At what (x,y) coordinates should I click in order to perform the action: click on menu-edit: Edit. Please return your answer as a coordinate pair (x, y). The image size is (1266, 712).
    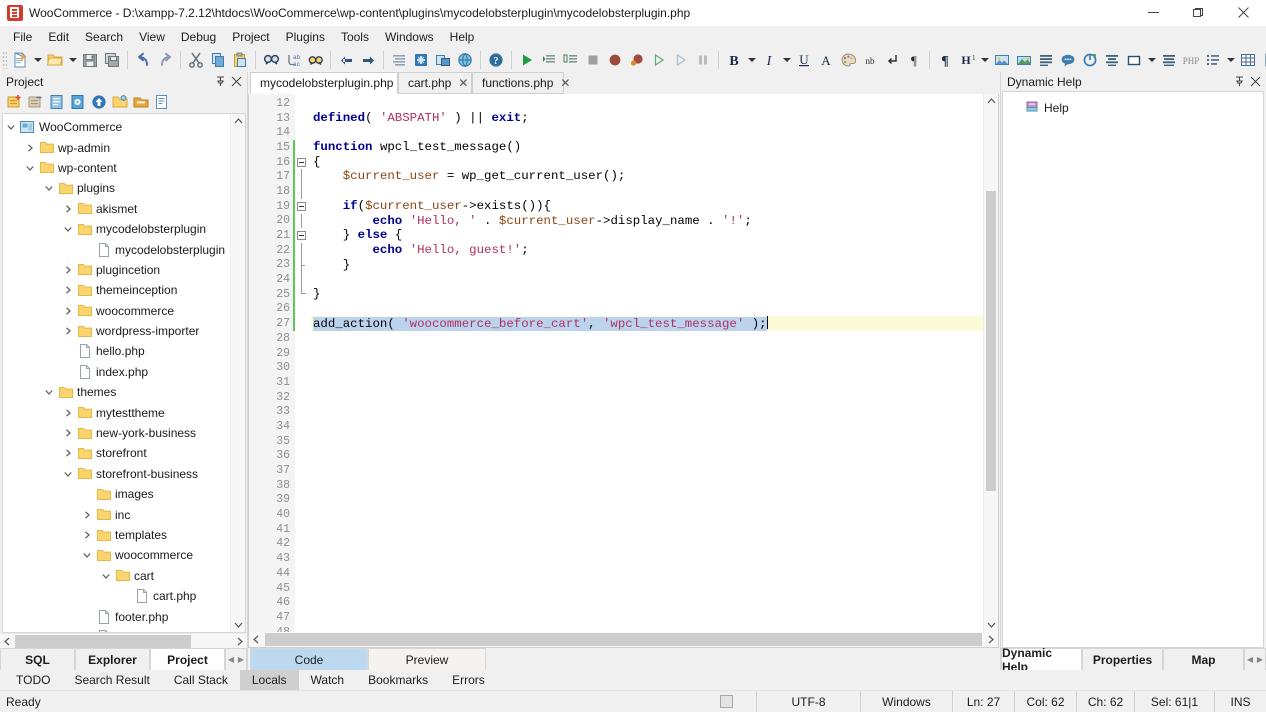
    Looking at the image, I should click on (58, 37).